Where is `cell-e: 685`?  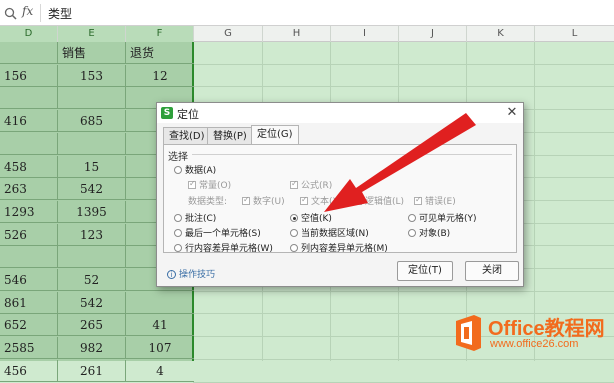 cell-e: 685 is located at coordinates (92, 121).